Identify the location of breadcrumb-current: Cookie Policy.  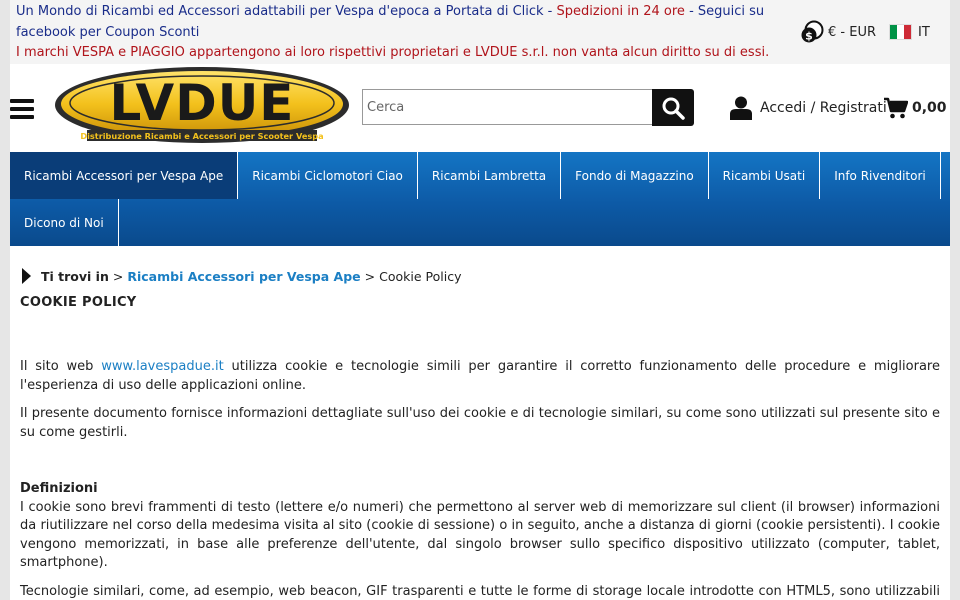
(420, 276).